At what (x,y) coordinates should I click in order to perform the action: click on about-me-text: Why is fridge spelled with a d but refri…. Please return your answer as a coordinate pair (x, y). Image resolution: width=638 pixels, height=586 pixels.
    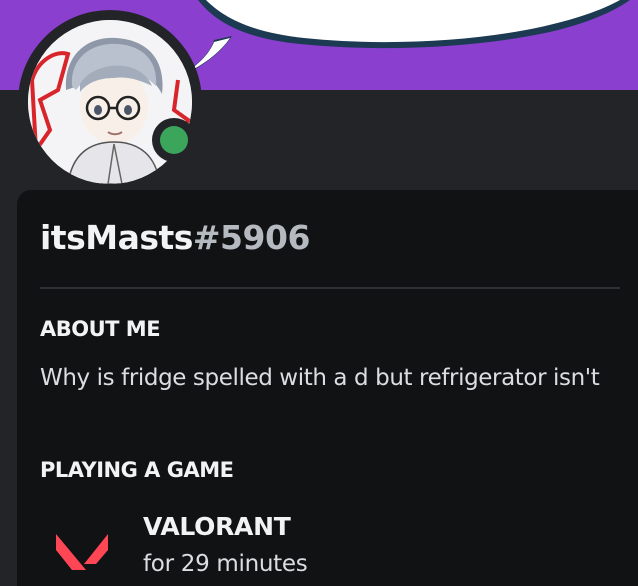
    Looking at the image, I should click on (320, 378).